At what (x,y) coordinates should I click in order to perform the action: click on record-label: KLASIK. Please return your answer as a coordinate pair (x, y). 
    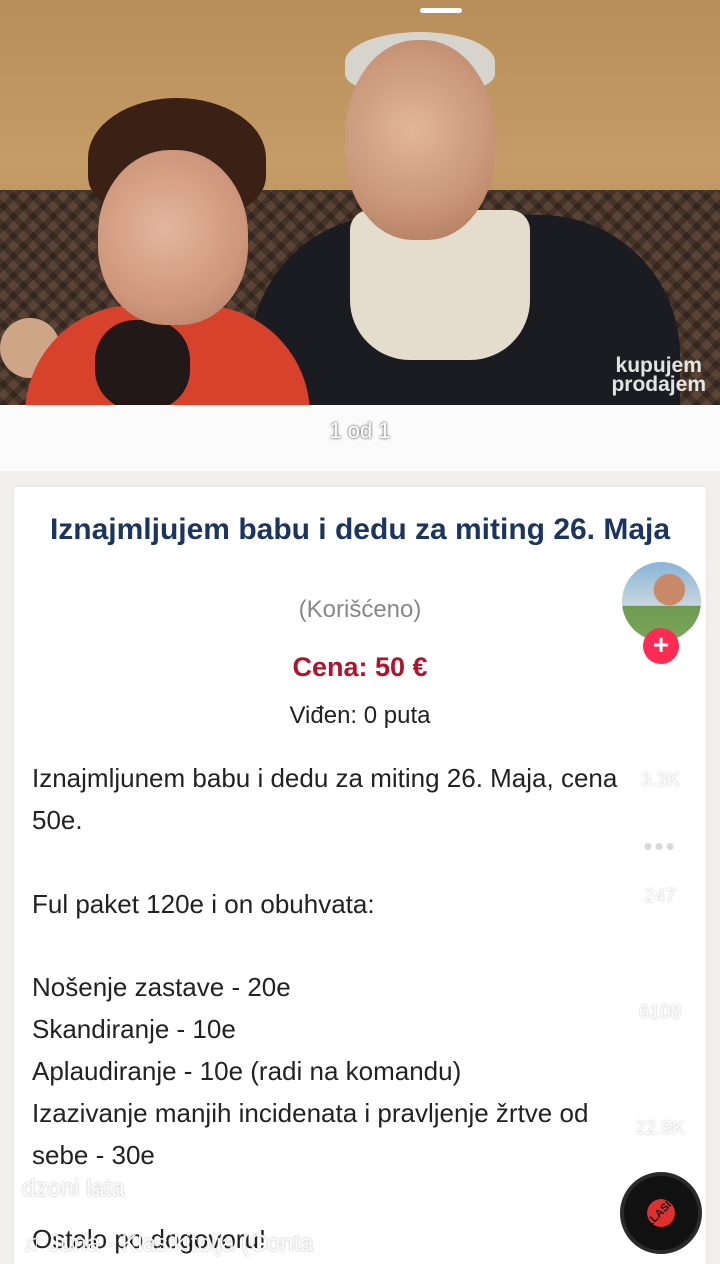
    Looking at the image, I should click on (661, 1212).